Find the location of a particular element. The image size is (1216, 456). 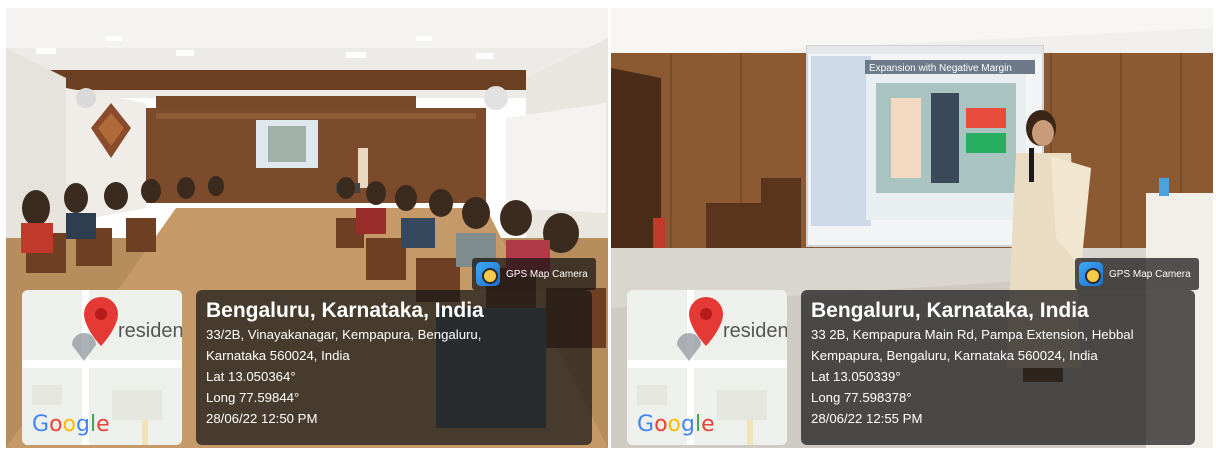

address-line-2: Karnataka 560024, India is located at coordinates (278, 355).